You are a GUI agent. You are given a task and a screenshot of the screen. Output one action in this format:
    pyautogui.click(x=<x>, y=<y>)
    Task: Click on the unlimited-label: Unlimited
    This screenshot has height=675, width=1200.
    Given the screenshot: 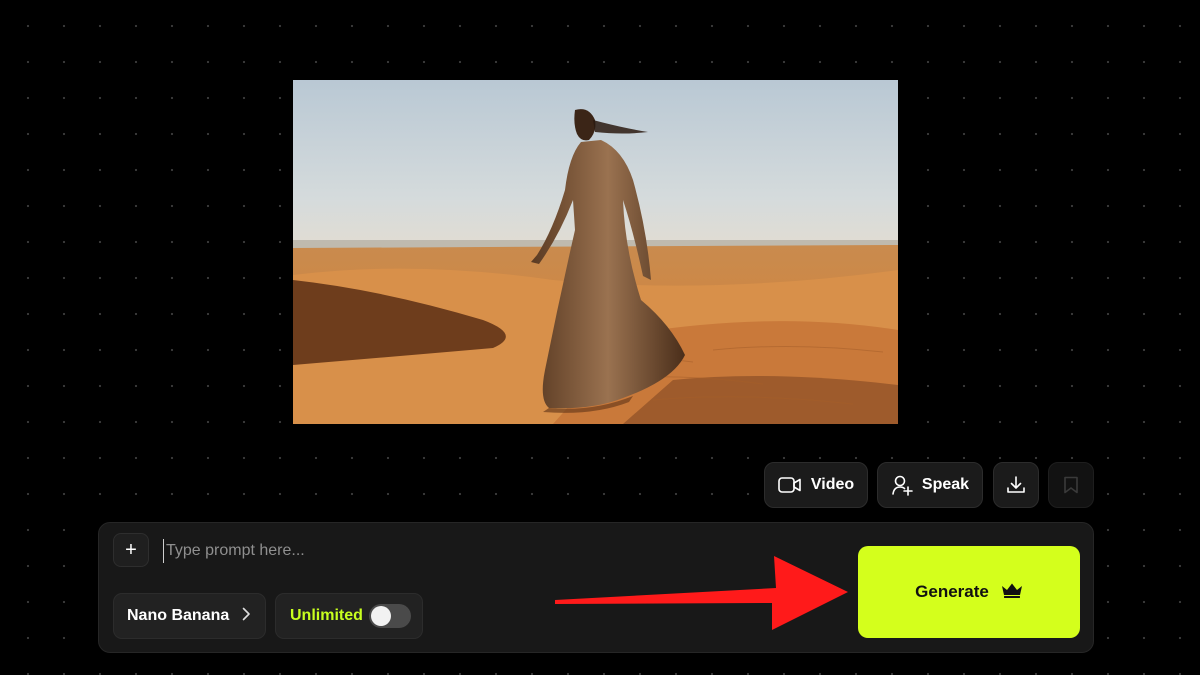 What is the action you would take?
    pyautogui.click(x=326, y=615)
    